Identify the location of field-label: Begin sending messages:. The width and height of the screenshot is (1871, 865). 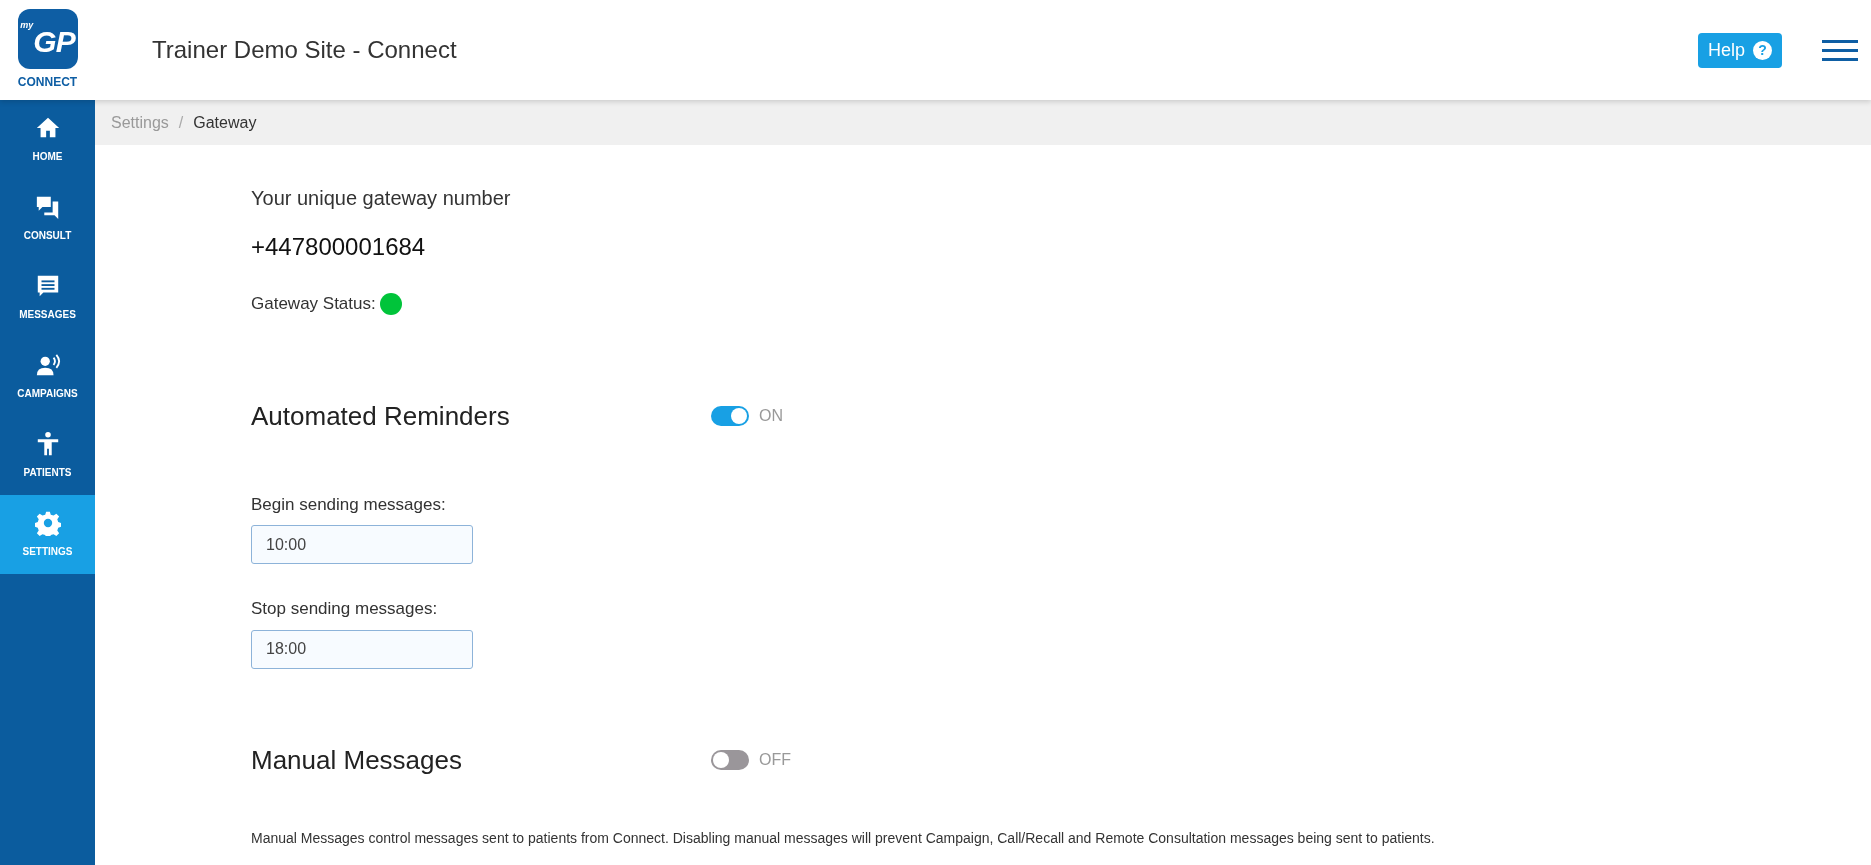
(349, 504).